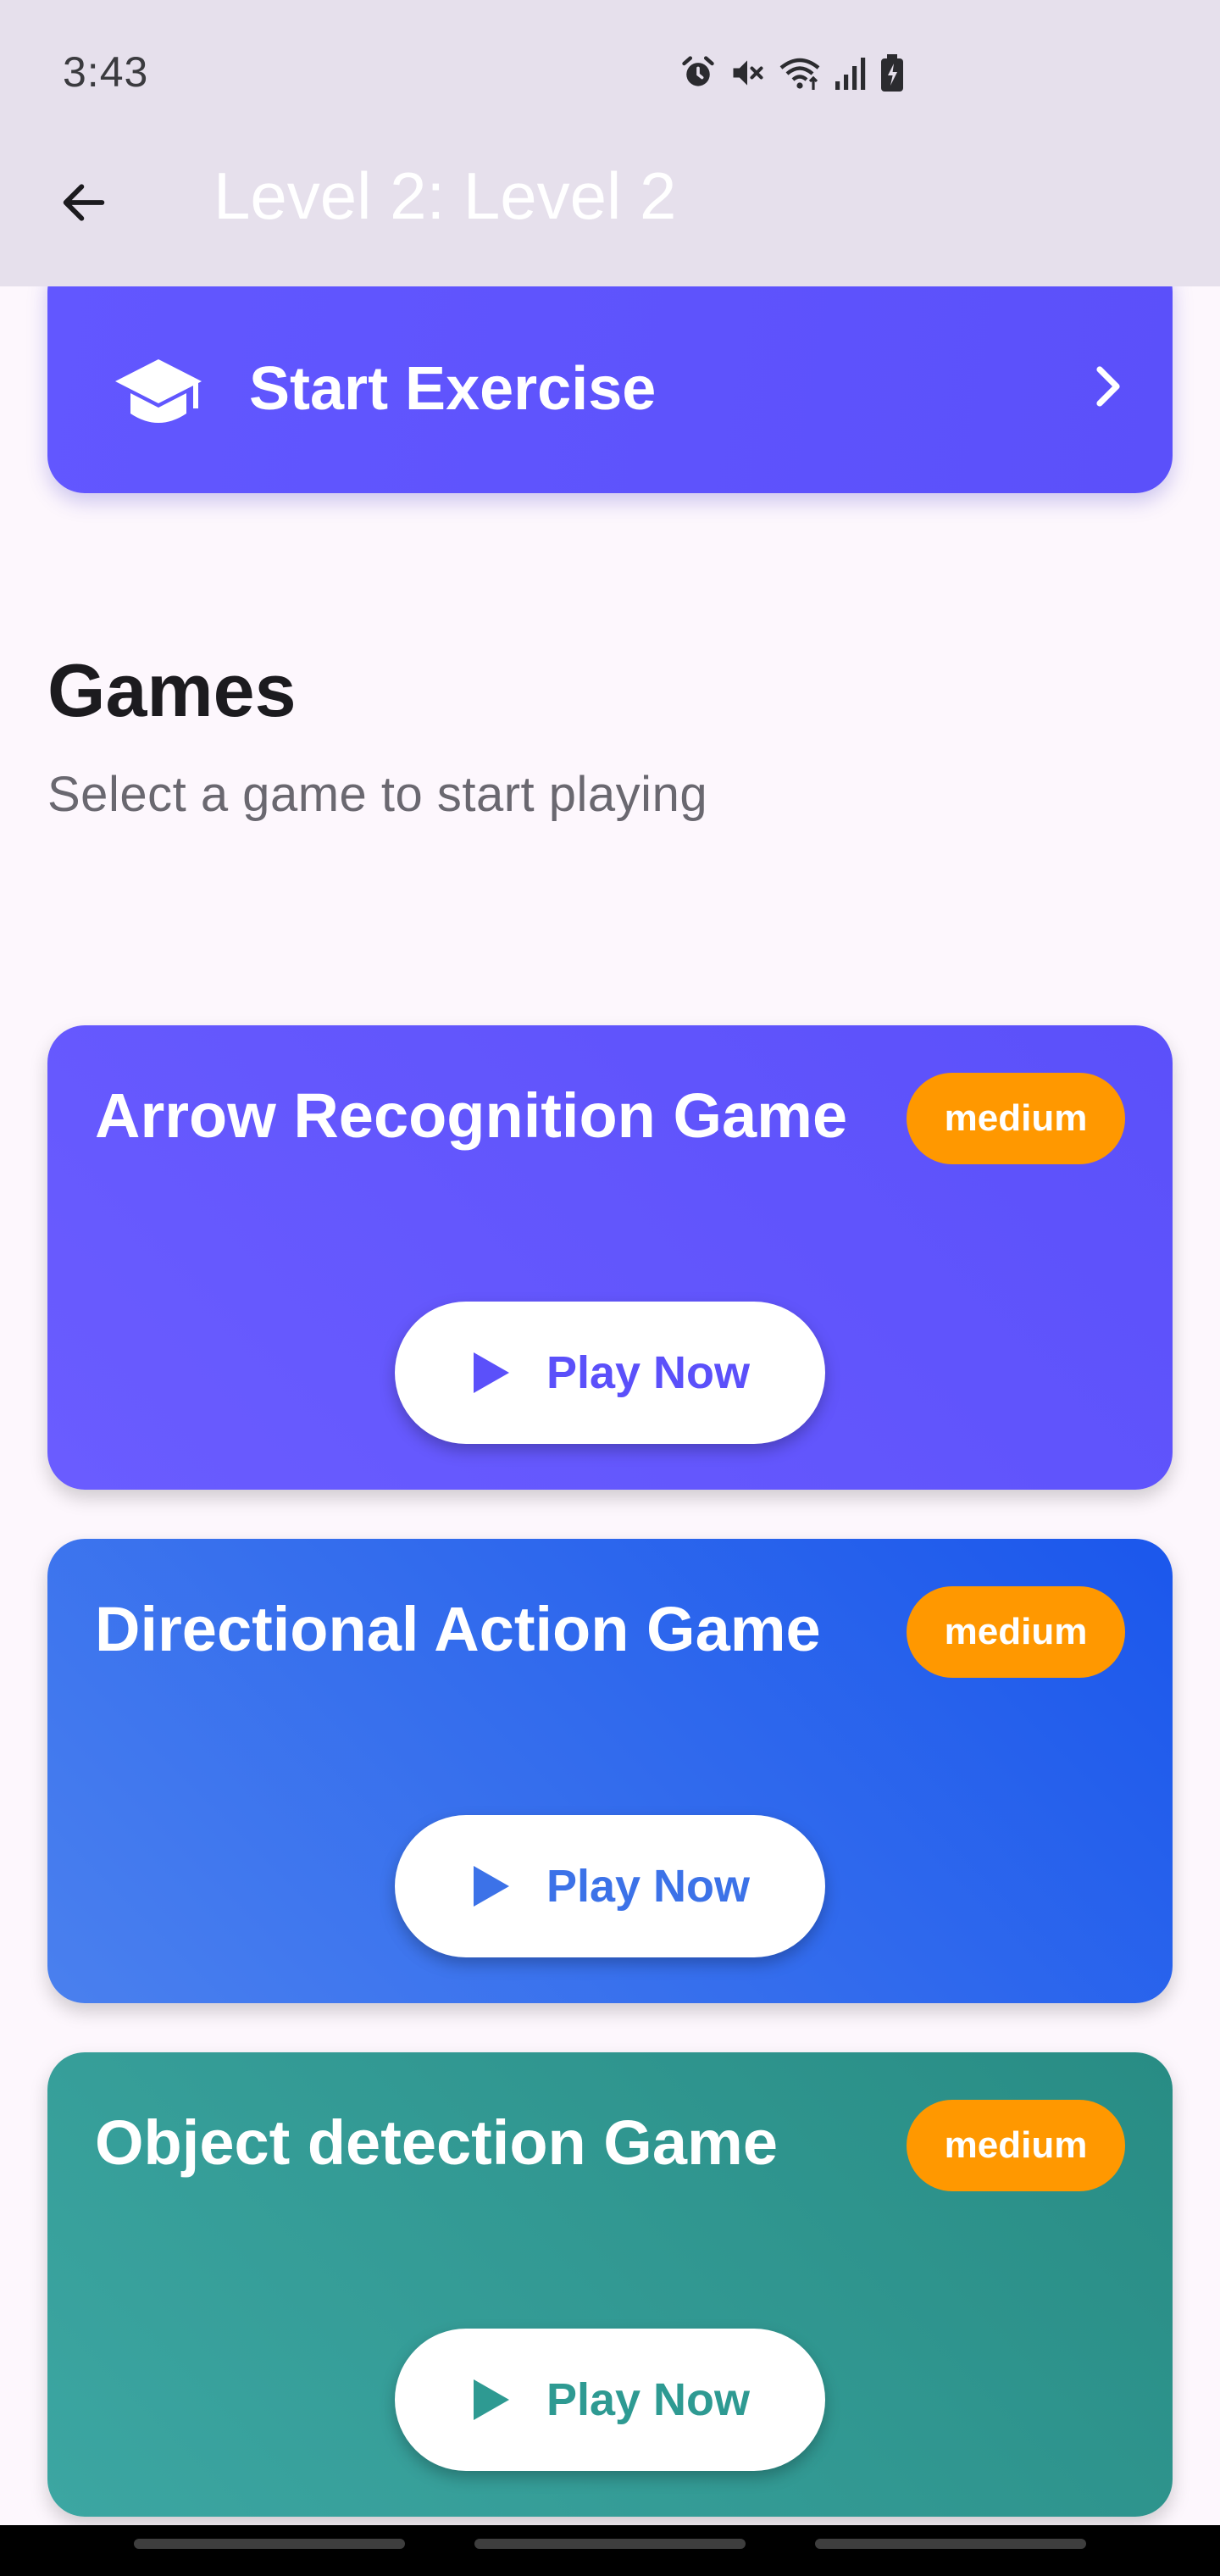 The width and height of the screenshot is (1220, 2576). Describe the element at coordinates (453, 389) in the screenshot. I see `start-exercise-label: Start Exercise` at that location.